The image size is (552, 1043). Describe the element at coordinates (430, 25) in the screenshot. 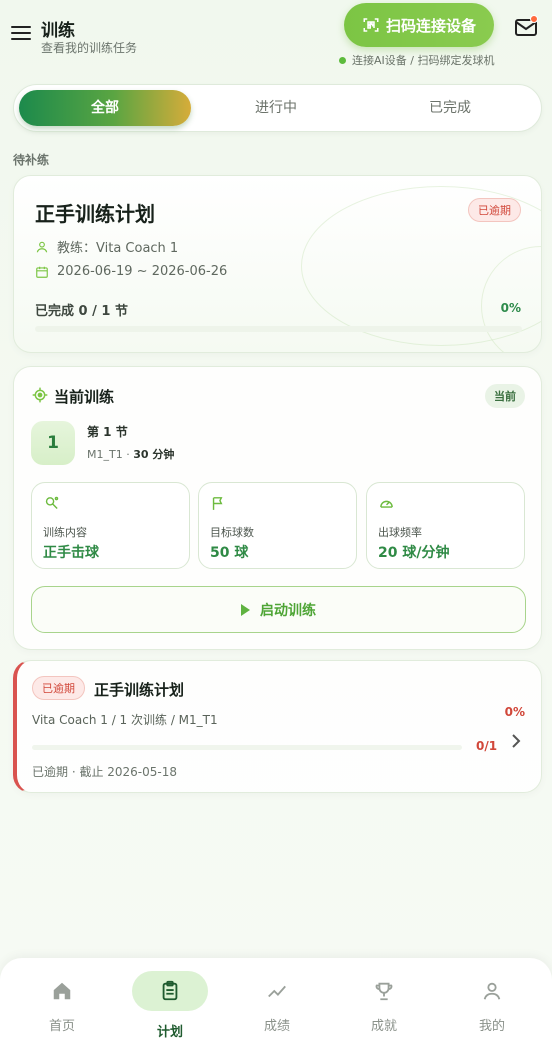

I see `scan-button-label: 扫码连接设备` at that location.